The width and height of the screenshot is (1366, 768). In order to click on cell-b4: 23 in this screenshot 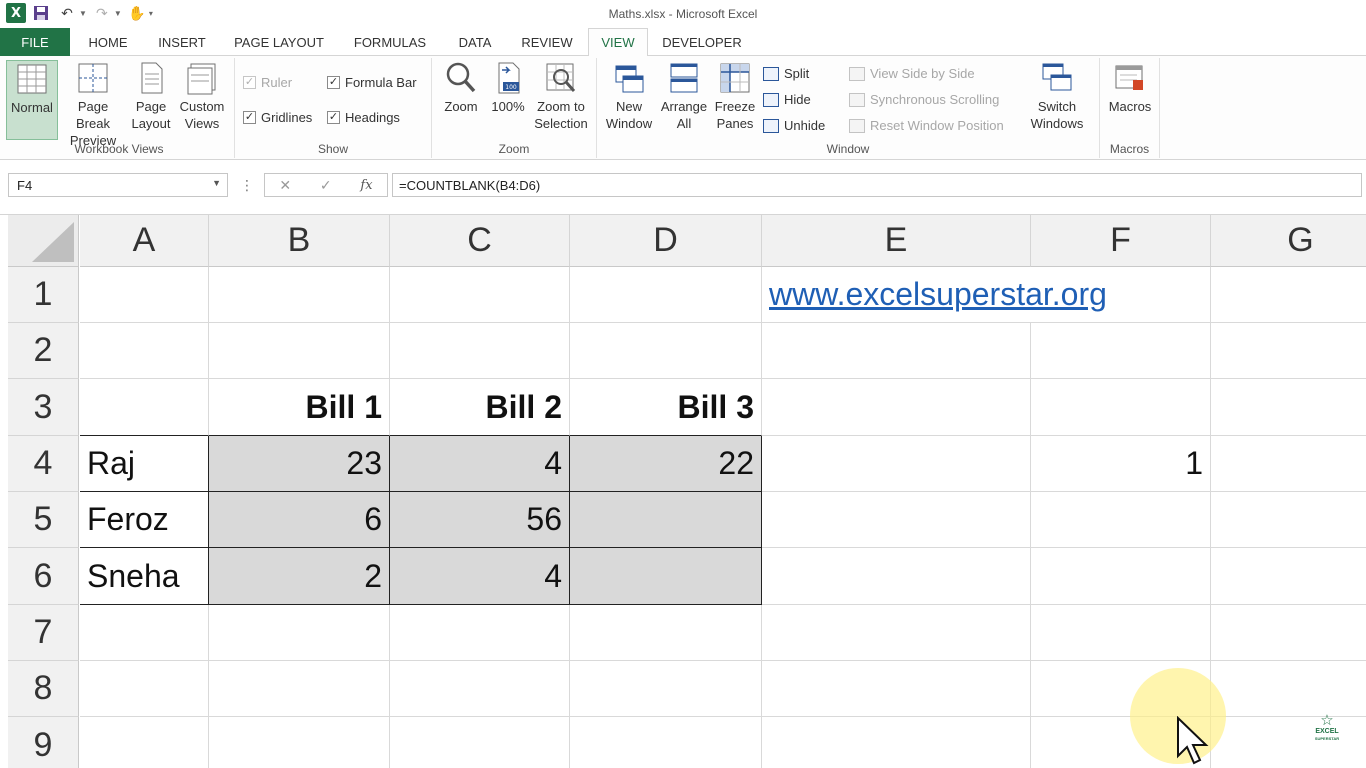, I will do `click(299, 464)`.